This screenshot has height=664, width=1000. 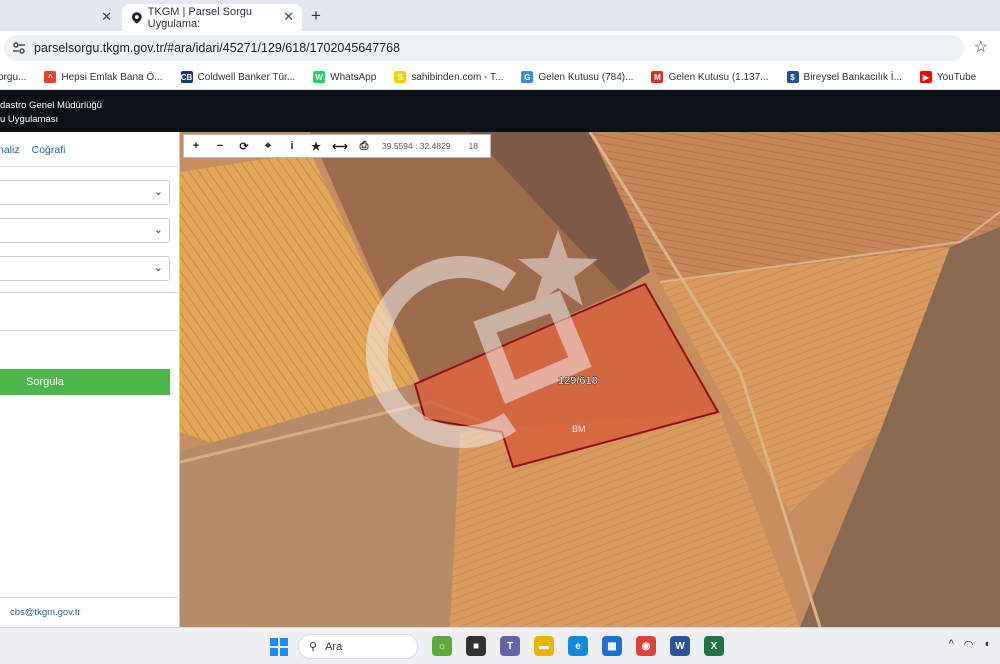 I want to click on search-label: Ara, so click(x=334, y=646).